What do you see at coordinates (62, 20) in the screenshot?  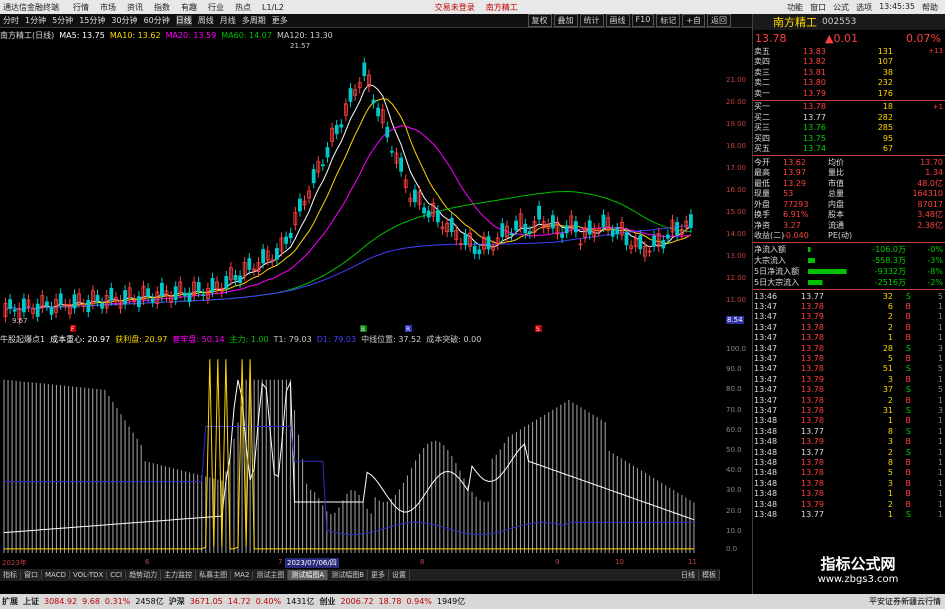 I see `period-button: 5分钟` at bounding box center [62, 20].